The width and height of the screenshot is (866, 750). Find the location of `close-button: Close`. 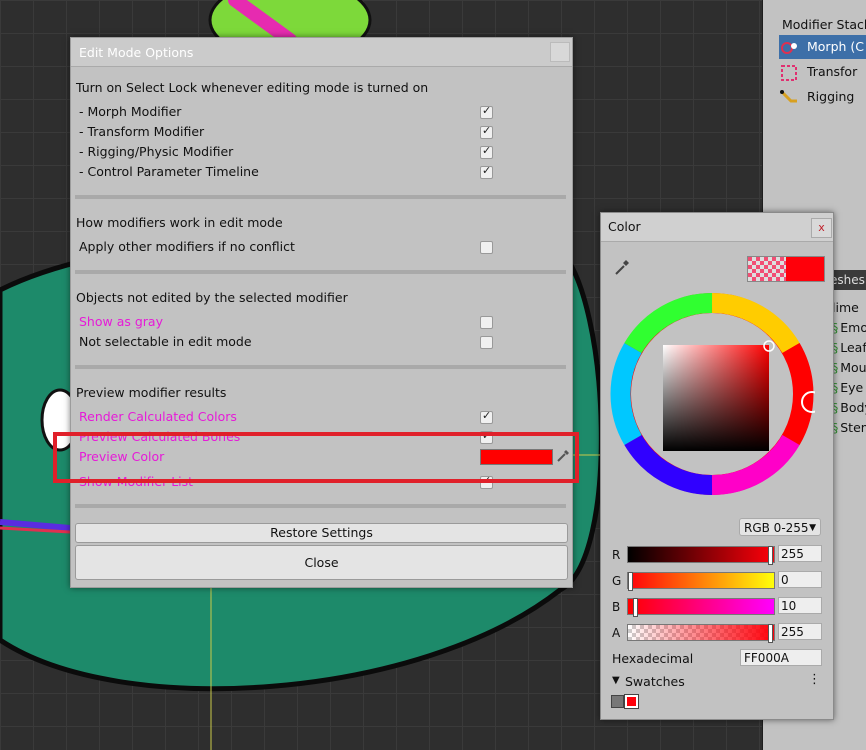

close-button: Close is located at coordinates (321, 562).